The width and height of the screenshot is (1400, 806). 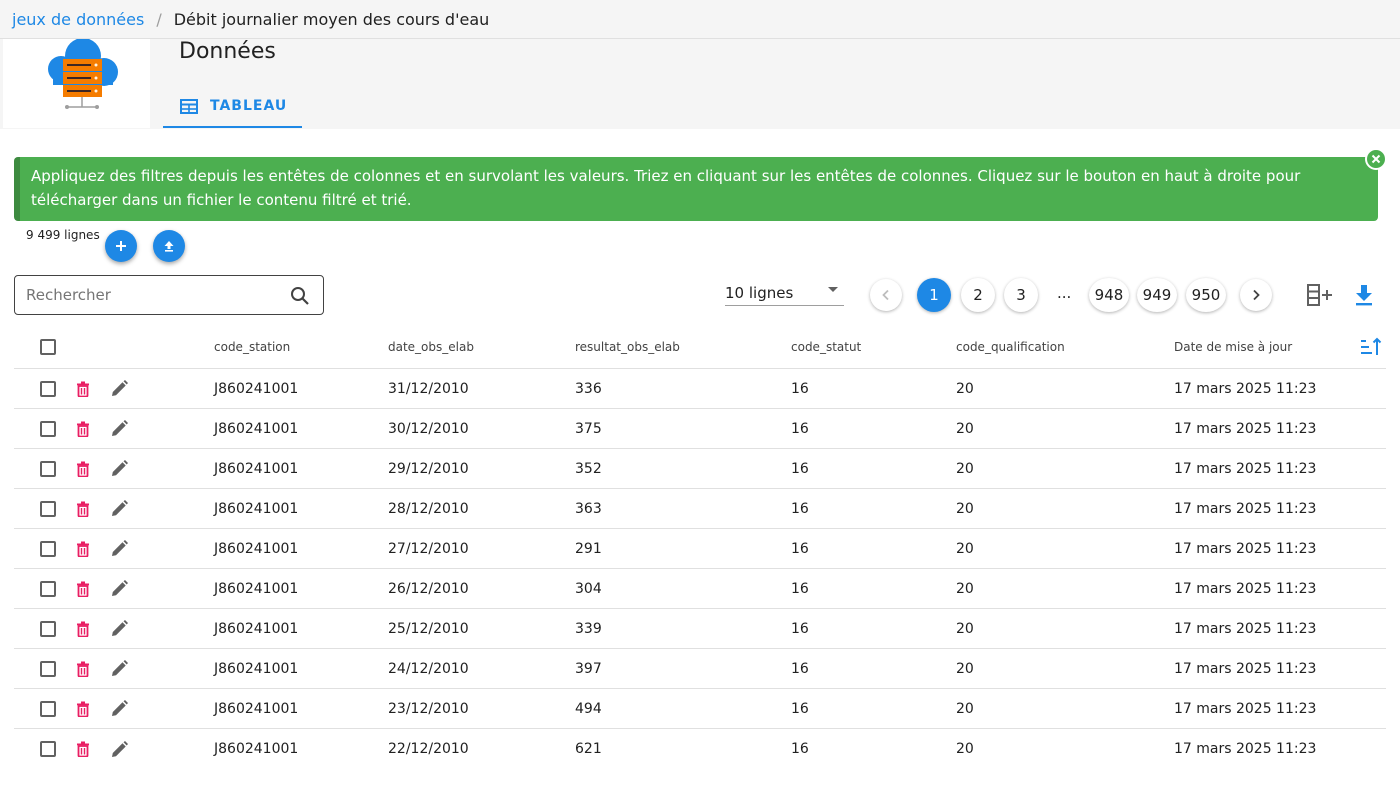 I want to click on cell-date-obs-elab: 22/12/2010, so click(x=428, y=749).